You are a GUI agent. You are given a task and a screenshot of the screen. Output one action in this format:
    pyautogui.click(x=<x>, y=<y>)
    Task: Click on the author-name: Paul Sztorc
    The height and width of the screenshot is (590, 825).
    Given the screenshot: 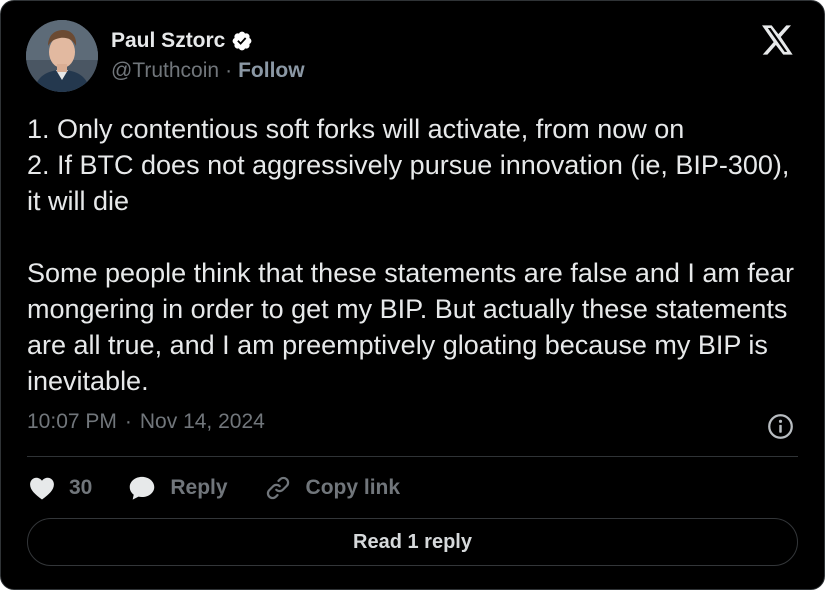 What is the action you would take?
    pyautogui.click(x=168, y=41)
    